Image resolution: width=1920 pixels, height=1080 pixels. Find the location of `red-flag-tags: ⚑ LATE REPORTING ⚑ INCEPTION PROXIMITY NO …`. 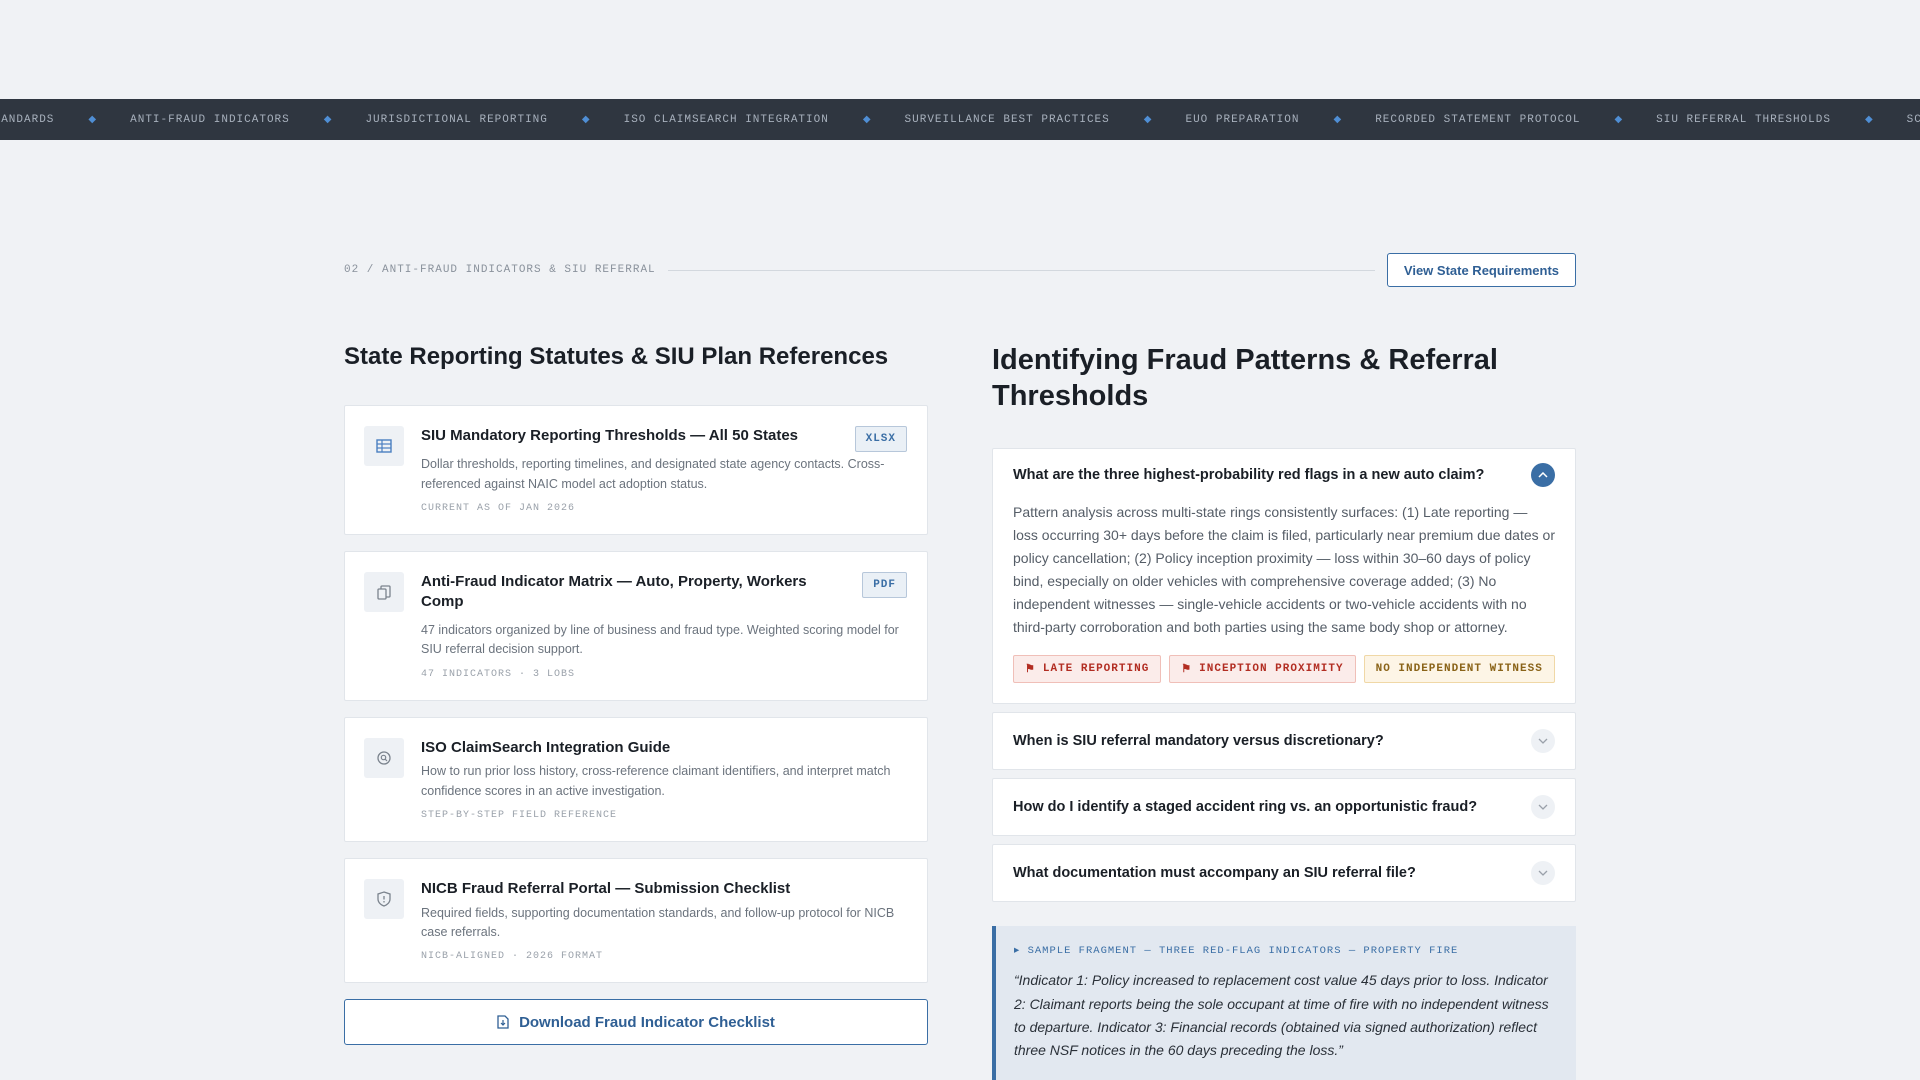

red-flag-tags: ⚑ LATE REPORTING ⚑ INCEPTION PROXIMITY NO … is located at coordinates (1284, 669).